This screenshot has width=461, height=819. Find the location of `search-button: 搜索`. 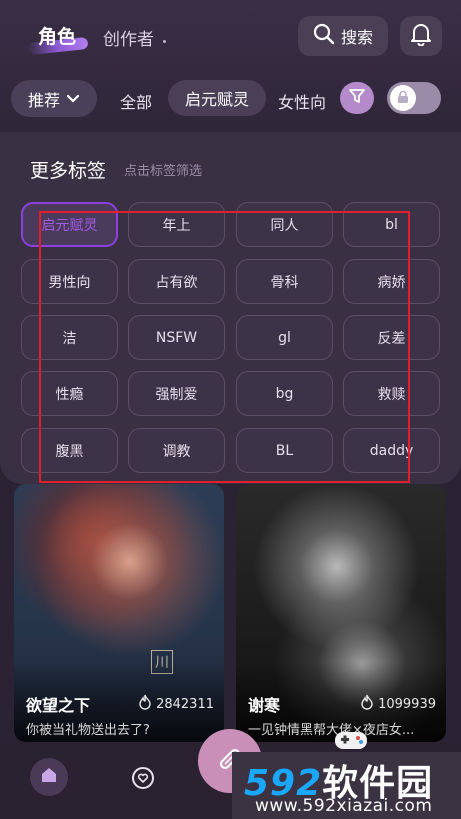

search-button: 搜索 is located at coordinates (343, 36).